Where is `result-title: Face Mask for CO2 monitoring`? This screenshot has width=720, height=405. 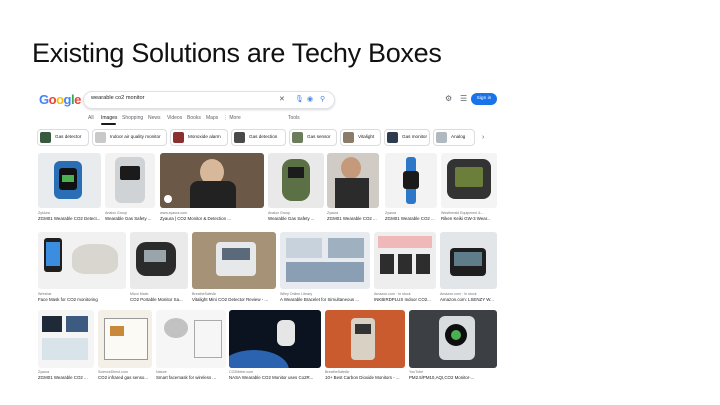
result-title: Face Mask for CO2 monitoring is located at coordinates (83, 299).